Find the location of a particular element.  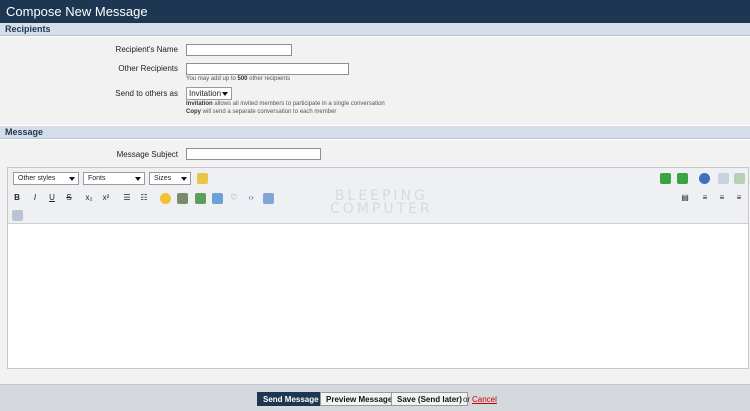

other-recipients-hint: You may add up to 500 other recipients is located at coordinates (238, 79).